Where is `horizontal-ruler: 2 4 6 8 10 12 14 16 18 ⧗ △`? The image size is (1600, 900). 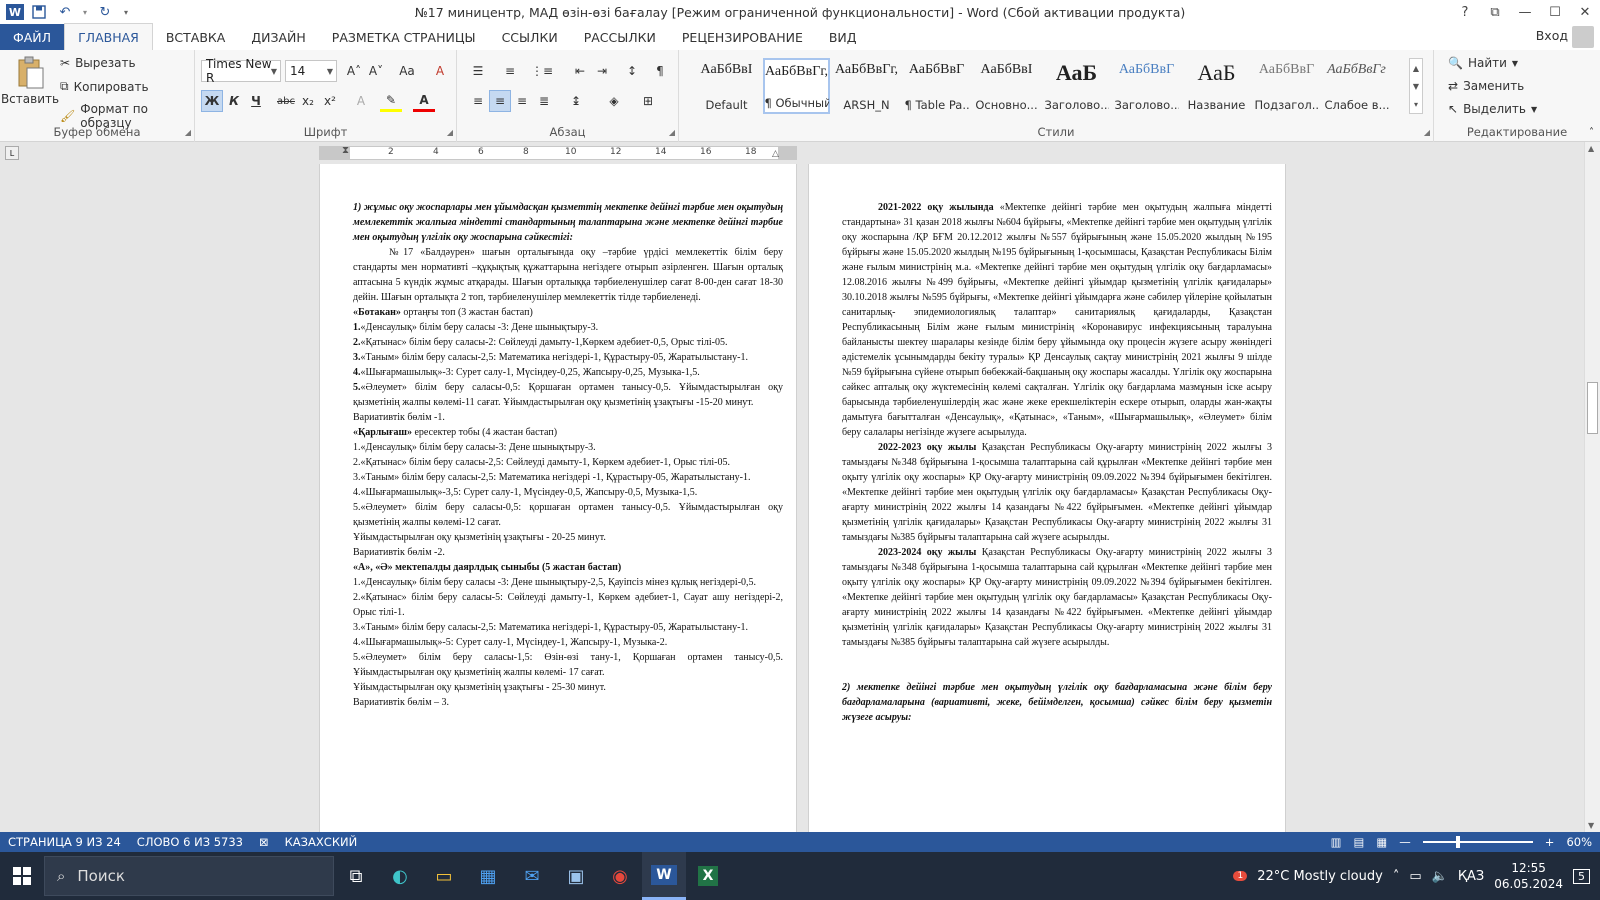
horizontal-ruler: 2 4 6 8 10 12 14 16 18 ⧗ △ is located at coordinates (558, 152).